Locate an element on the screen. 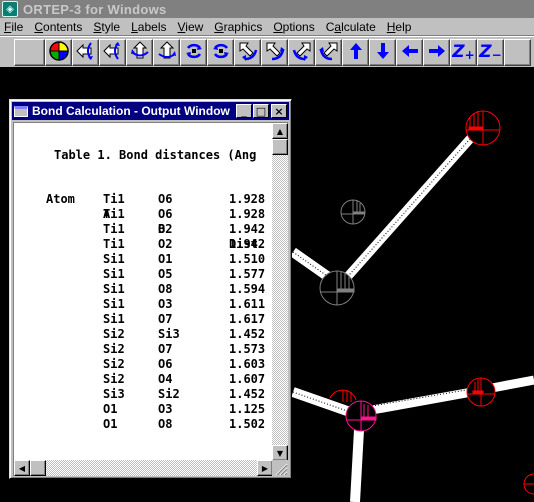  diag-rotate-1-button is located at coordinates (247, 52).